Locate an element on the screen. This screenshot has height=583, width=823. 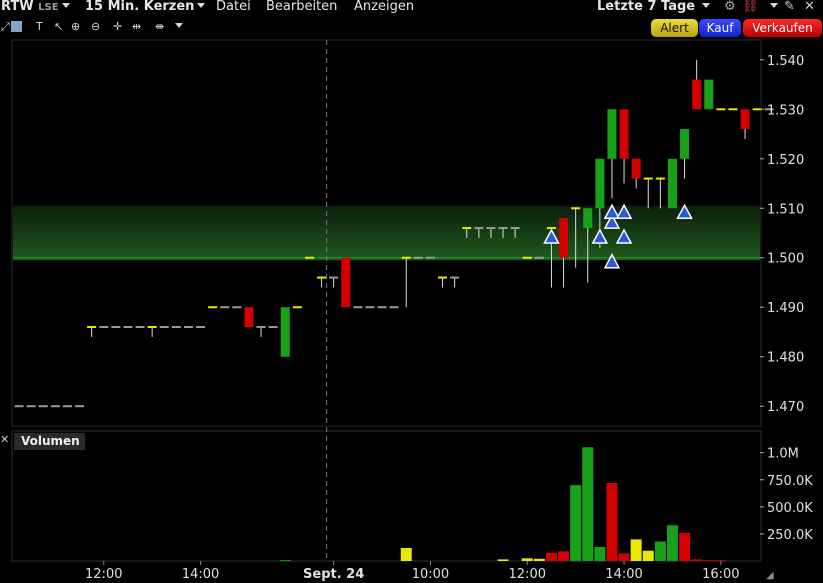
price-tick-label: 1.480 is located at coordinates (785, 358).